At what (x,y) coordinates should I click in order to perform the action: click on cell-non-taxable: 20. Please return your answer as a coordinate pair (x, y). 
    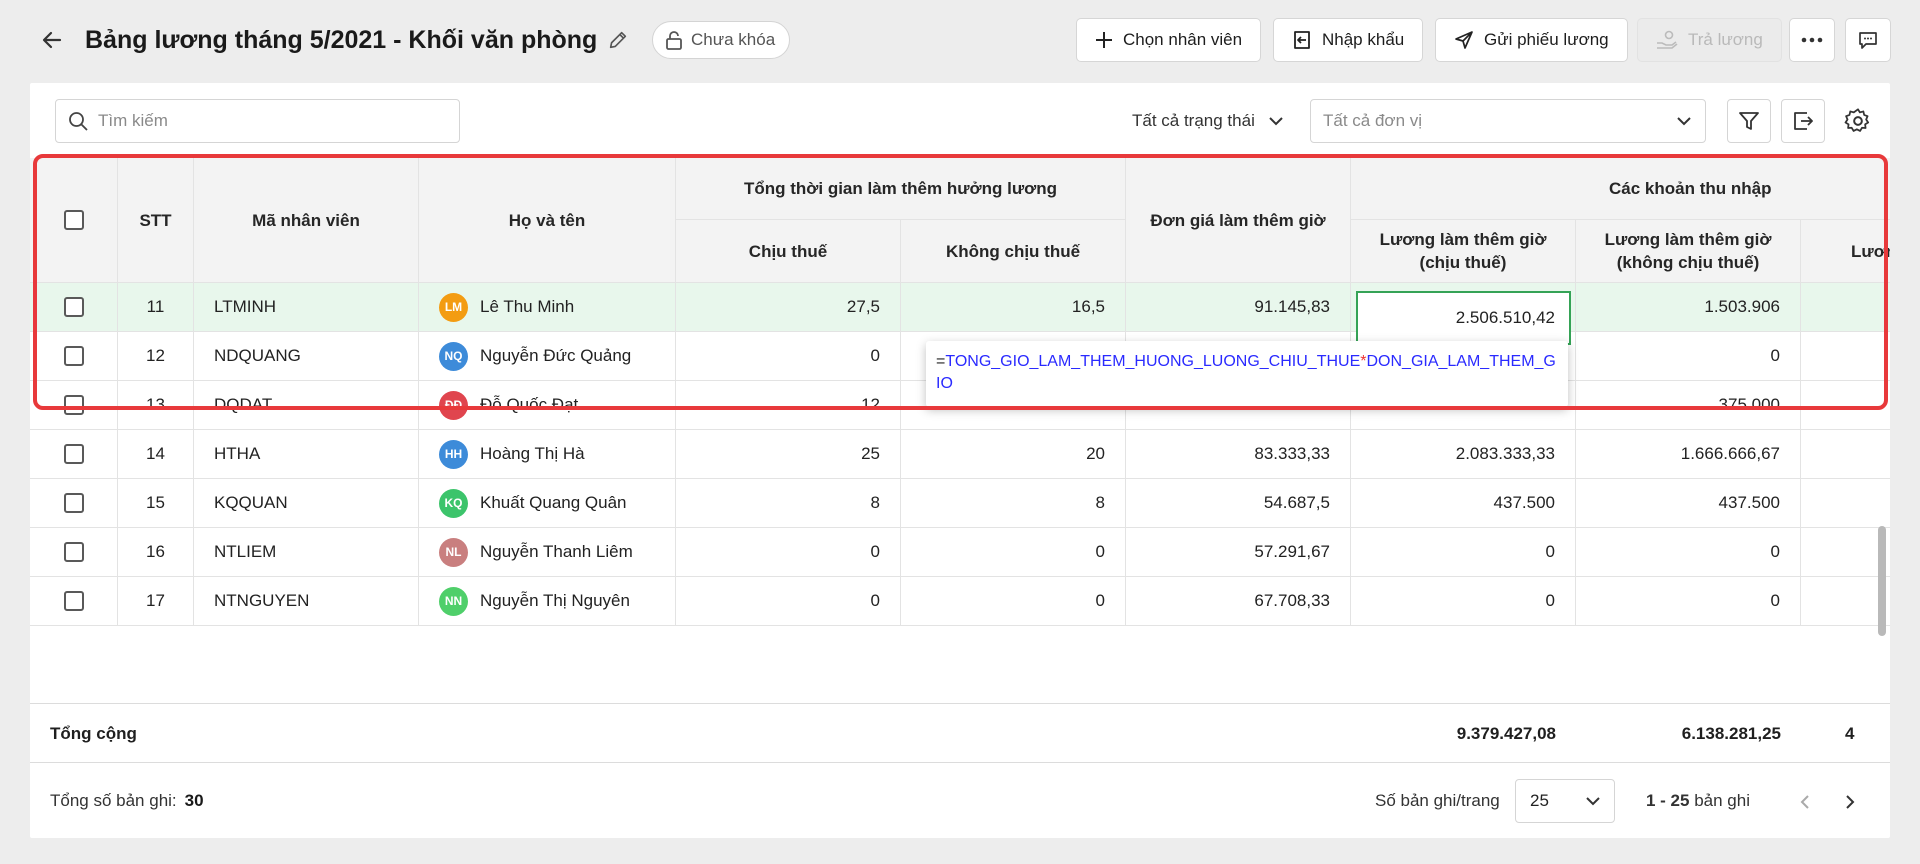
    Looking at the image, I should click on (1013, 454).